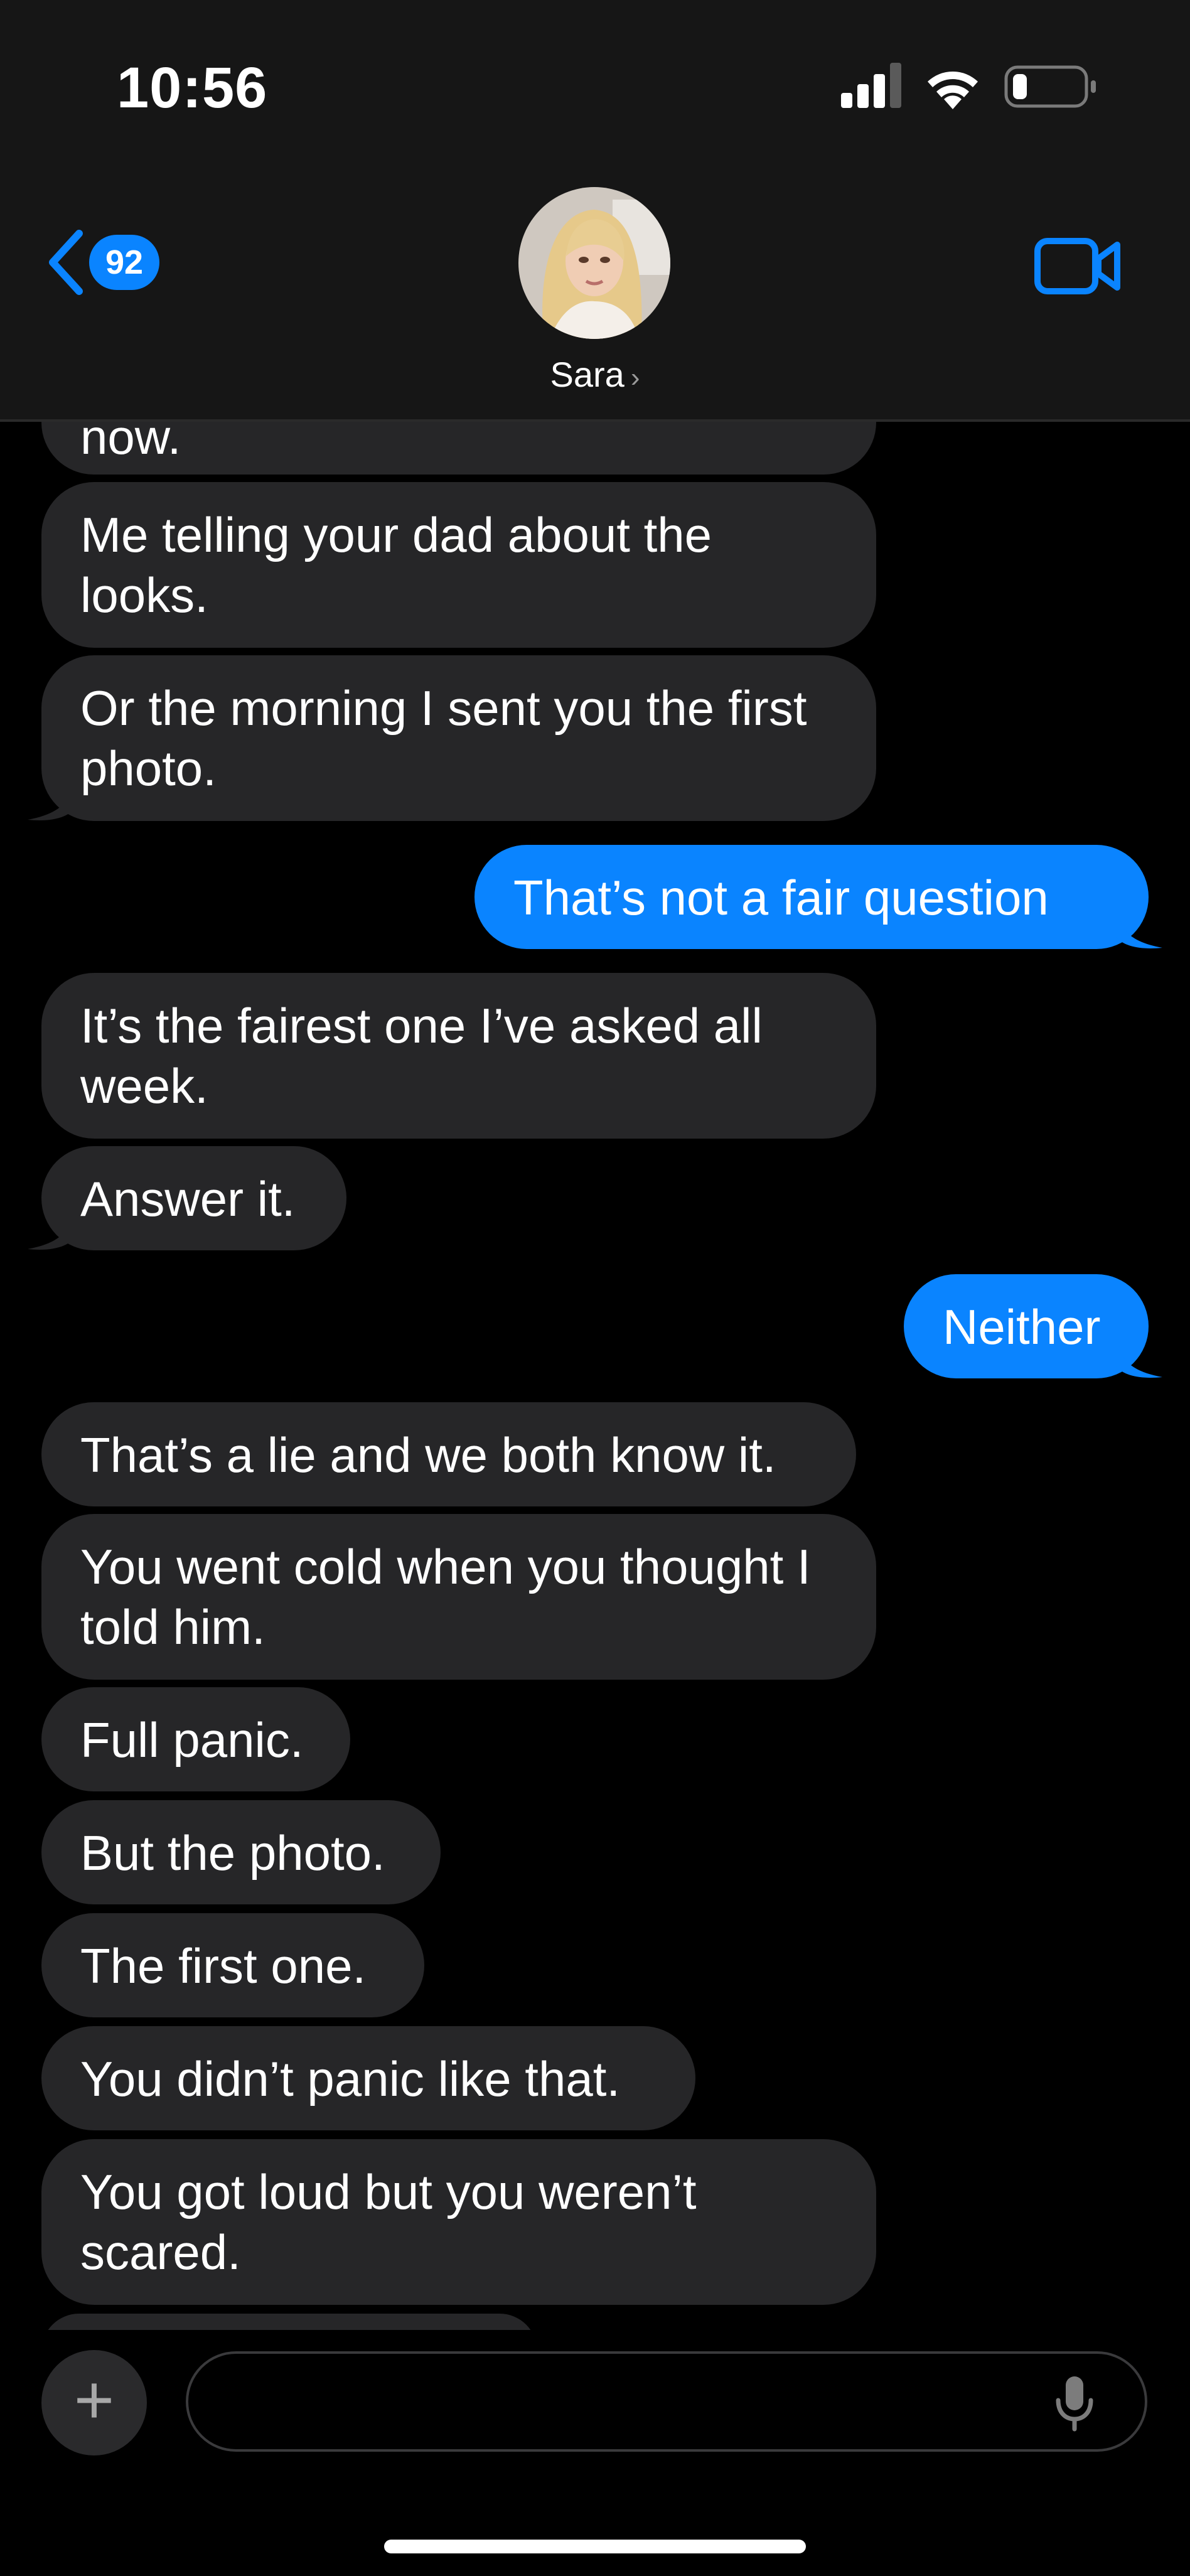  I want to click on message-bubble-incoming: The first one., so click(232, 1965).